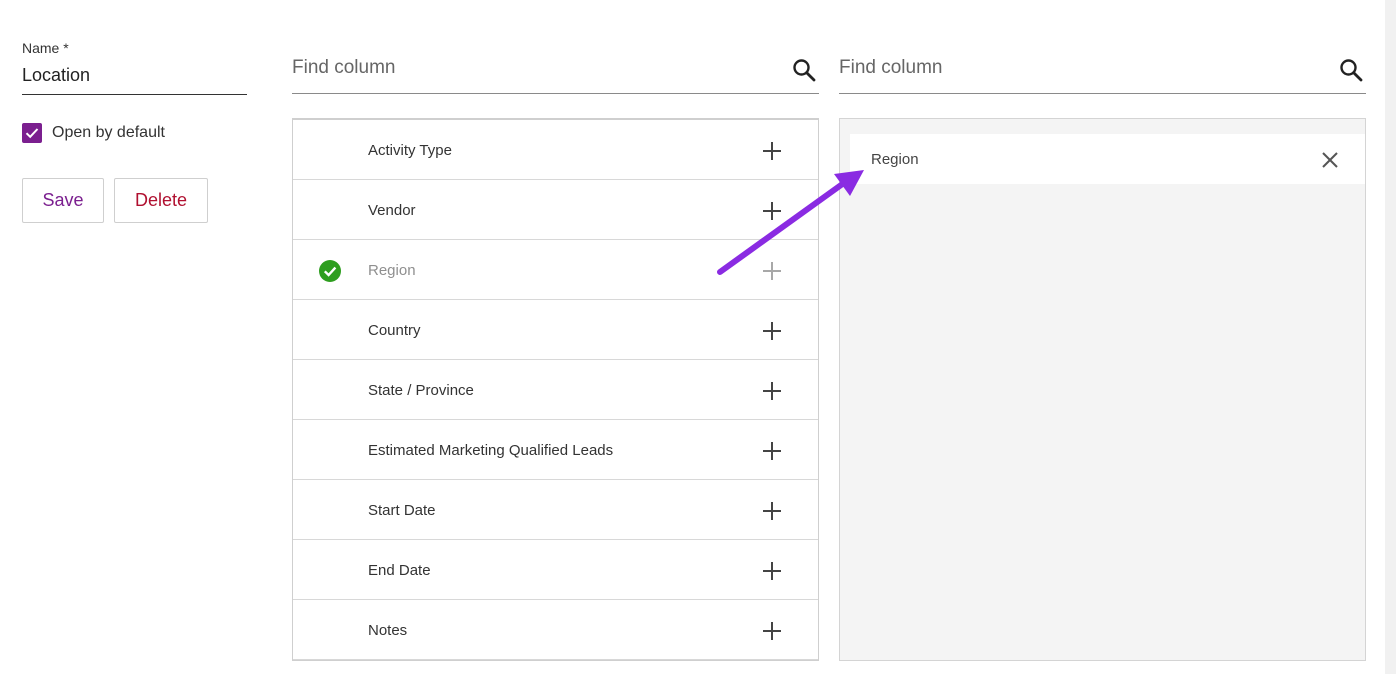 Image resolution: width=1396 pixels, height=674 pixels. I want to click on page-scrollbar, so click(1390, 337).